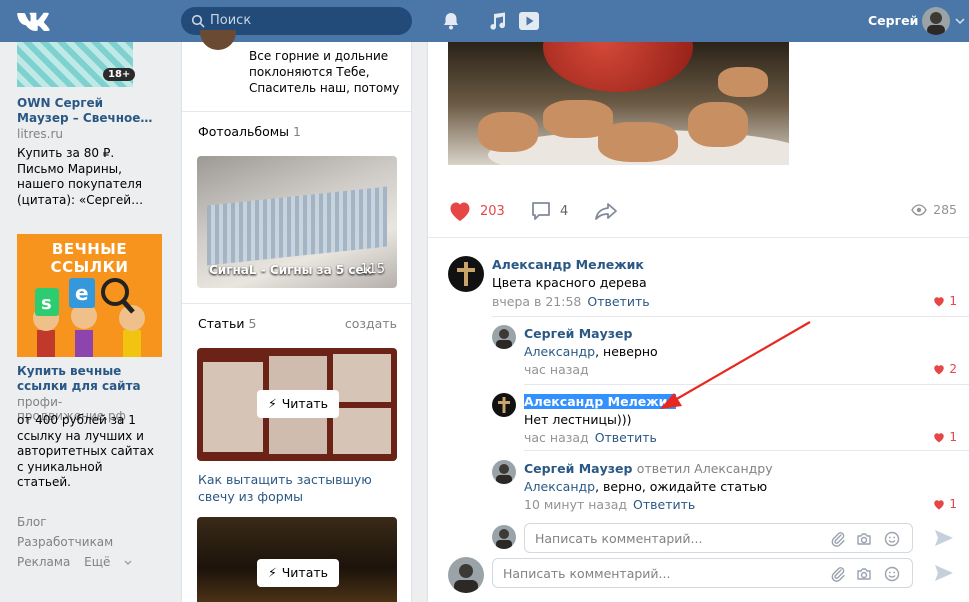 Image resolution: width=969 pixels, height=602 pixels. I want to click on album-cover: СигнаL - Сигны за 5 сек 115, so click(297, 222).